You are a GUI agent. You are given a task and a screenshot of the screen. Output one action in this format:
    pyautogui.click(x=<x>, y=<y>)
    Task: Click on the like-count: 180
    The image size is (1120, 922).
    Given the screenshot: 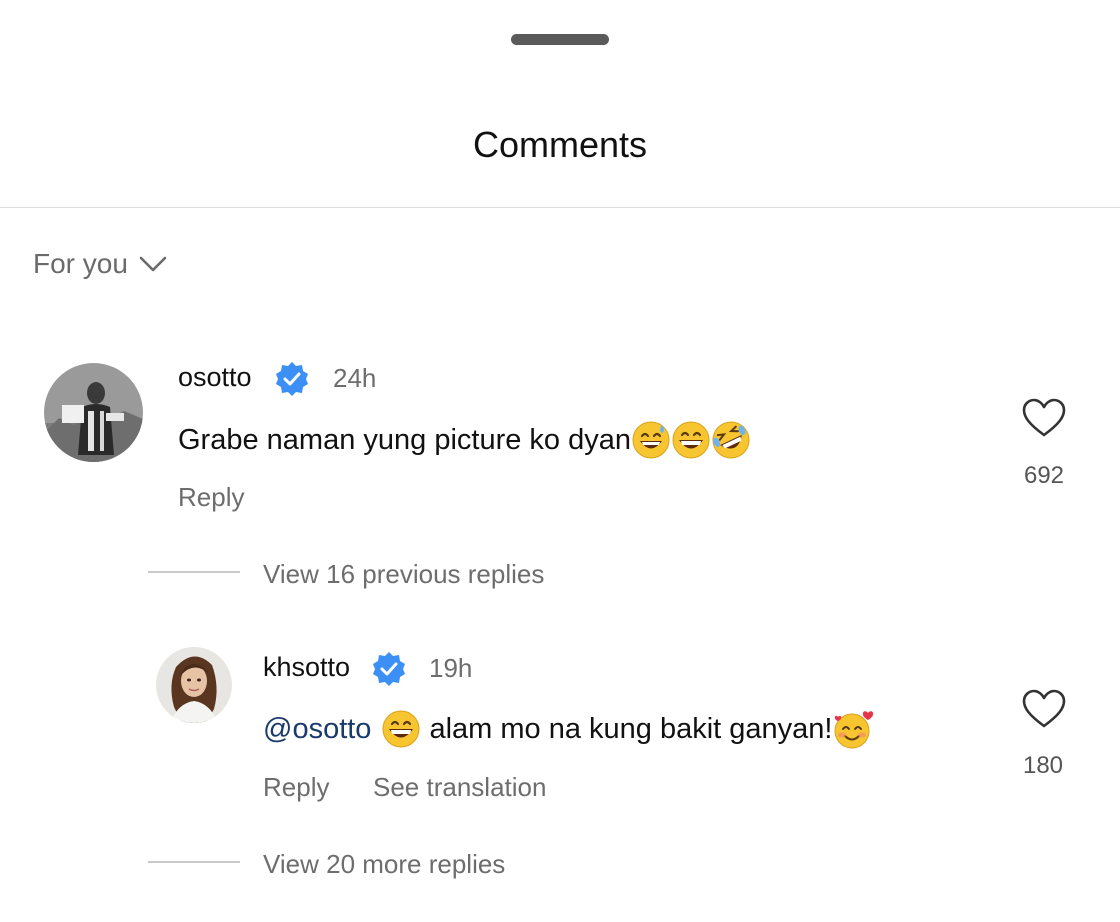 What is the action you would take?
    pyautogui.click(x=1043, y=765)
    